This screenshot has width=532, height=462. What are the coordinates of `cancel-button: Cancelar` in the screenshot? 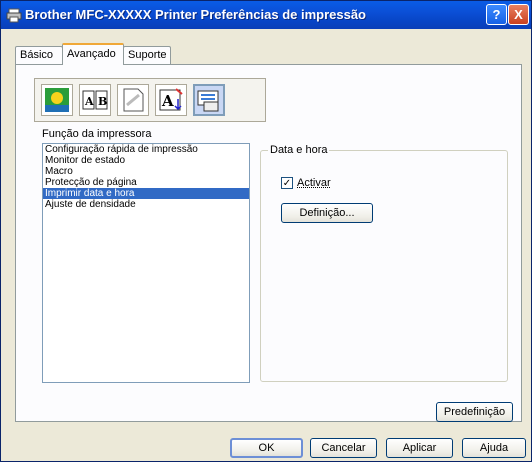 It's located at (343, 448).